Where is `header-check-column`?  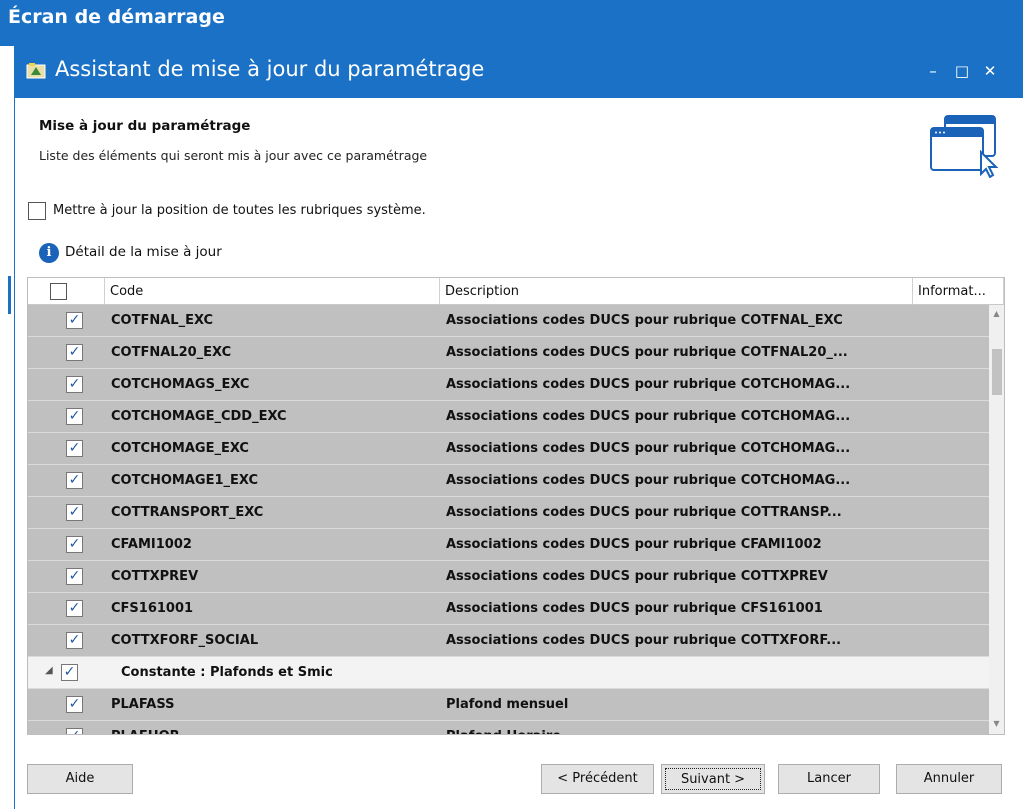
header-check-column is located at coordinates (66, 291).